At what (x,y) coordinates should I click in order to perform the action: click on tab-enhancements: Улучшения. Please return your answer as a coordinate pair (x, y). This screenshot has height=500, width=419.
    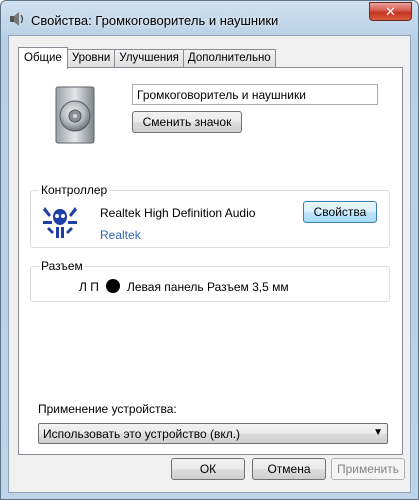
    Looking at the image, I should click on (149, 58).